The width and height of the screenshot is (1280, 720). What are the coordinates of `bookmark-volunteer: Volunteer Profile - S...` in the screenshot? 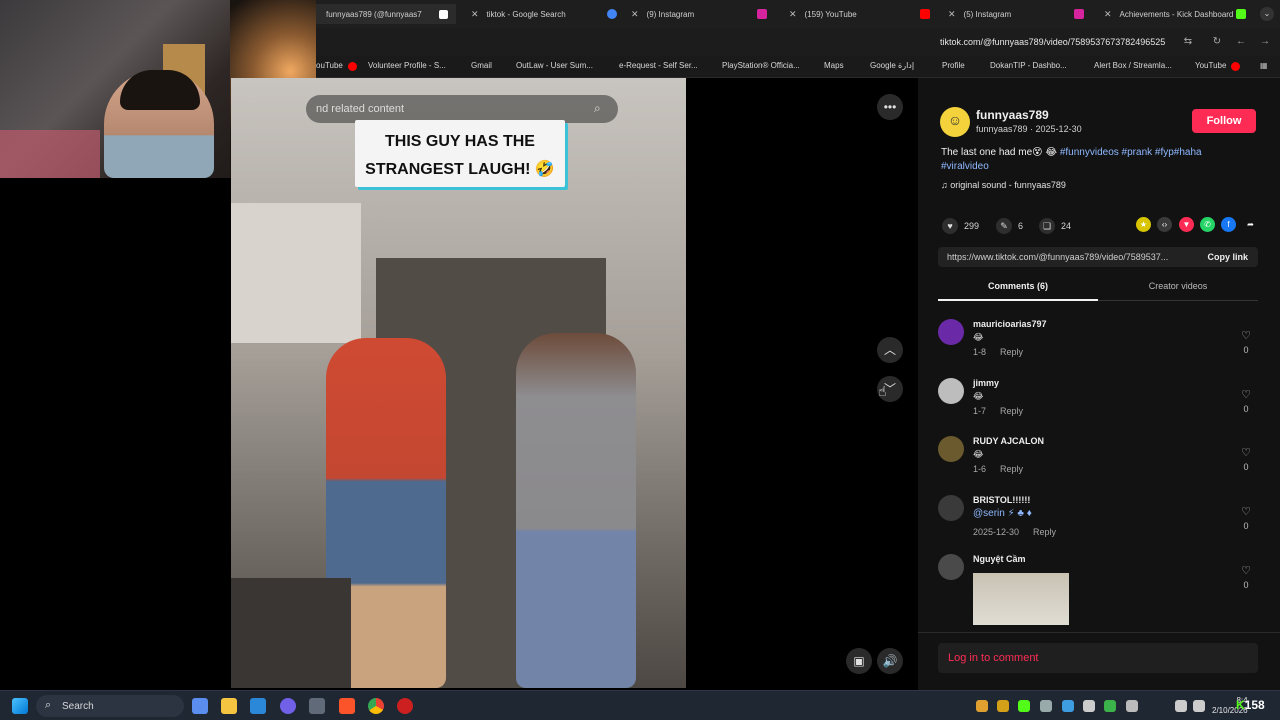 It's located at (407, 65).